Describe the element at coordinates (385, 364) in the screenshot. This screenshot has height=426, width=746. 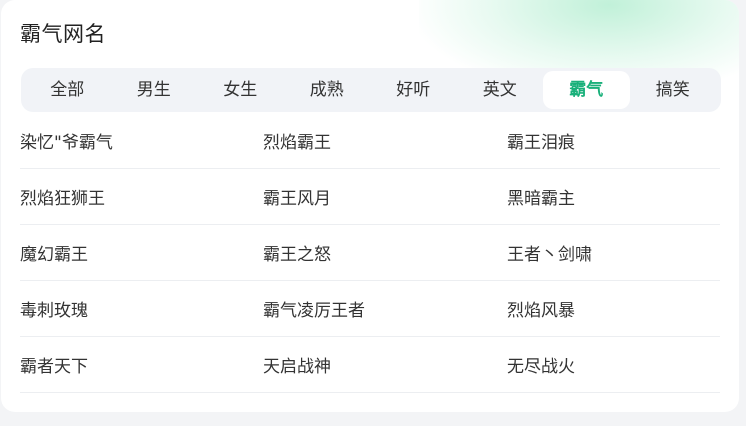
I see `name-item: 天启战神` at that location.